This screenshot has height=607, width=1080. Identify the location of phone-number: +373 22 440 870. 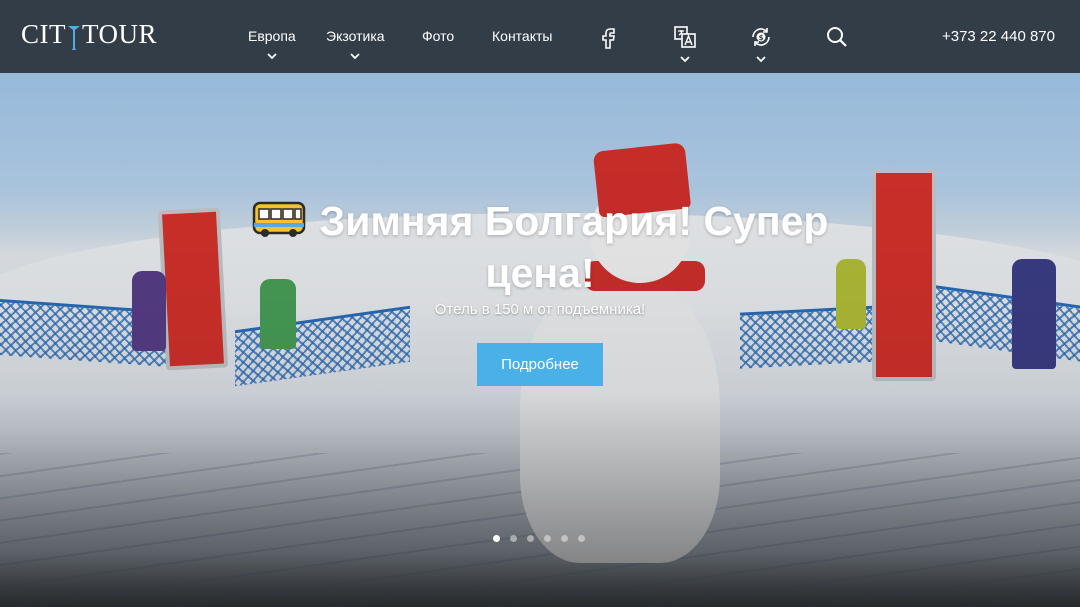
(998, 36).